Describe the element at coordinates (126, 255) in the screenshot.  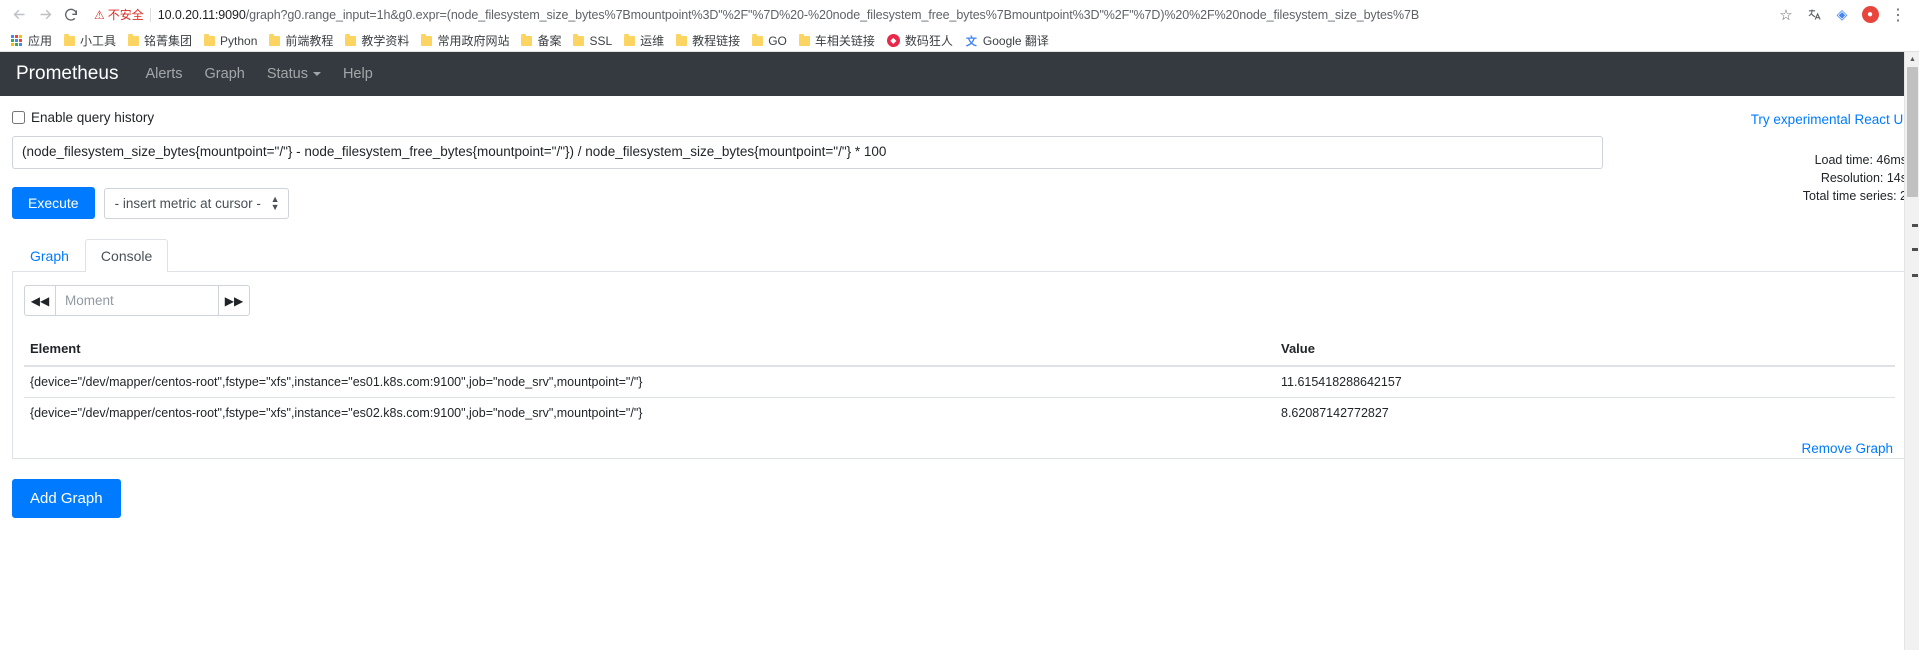
I see `tab-console: Console` at that location.